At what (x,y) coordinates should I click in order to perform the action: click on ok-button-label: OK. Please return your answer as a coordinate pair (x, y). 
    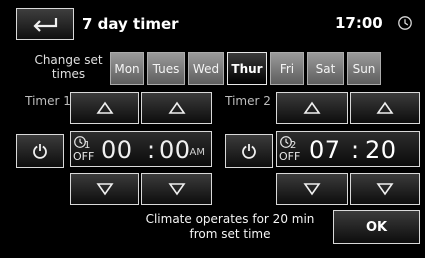
    Looking at the image, I should click on (376, 227).